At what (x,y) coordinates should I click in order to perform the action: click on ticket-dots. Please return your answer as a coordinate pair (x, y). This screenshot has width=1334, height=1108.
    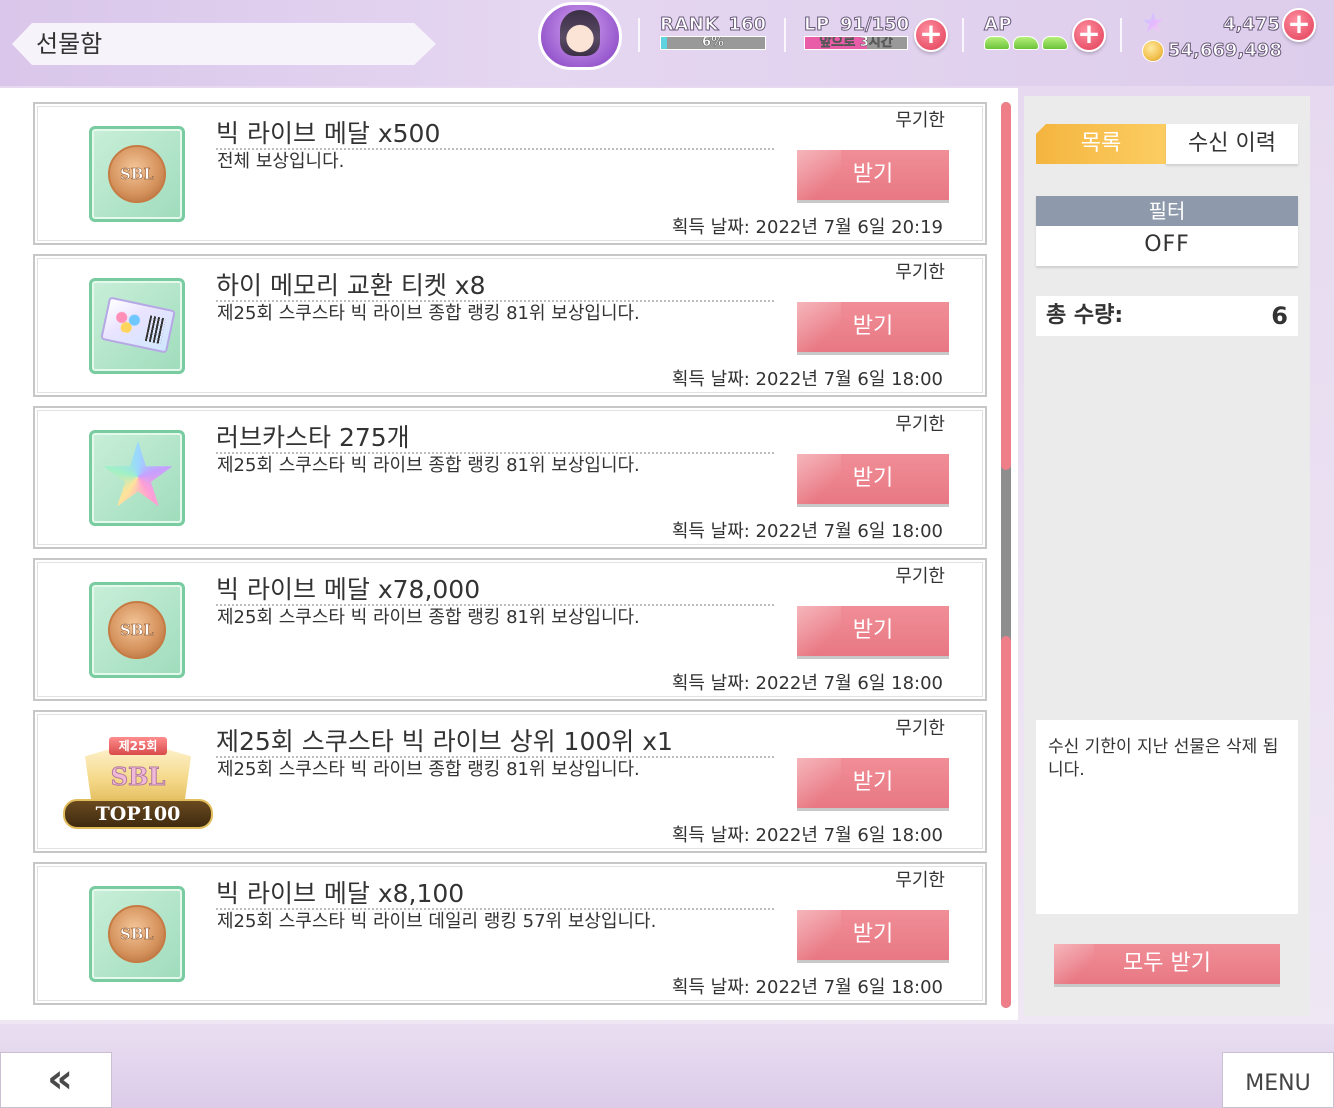
    Looking at the image, I should click on (127, 323).